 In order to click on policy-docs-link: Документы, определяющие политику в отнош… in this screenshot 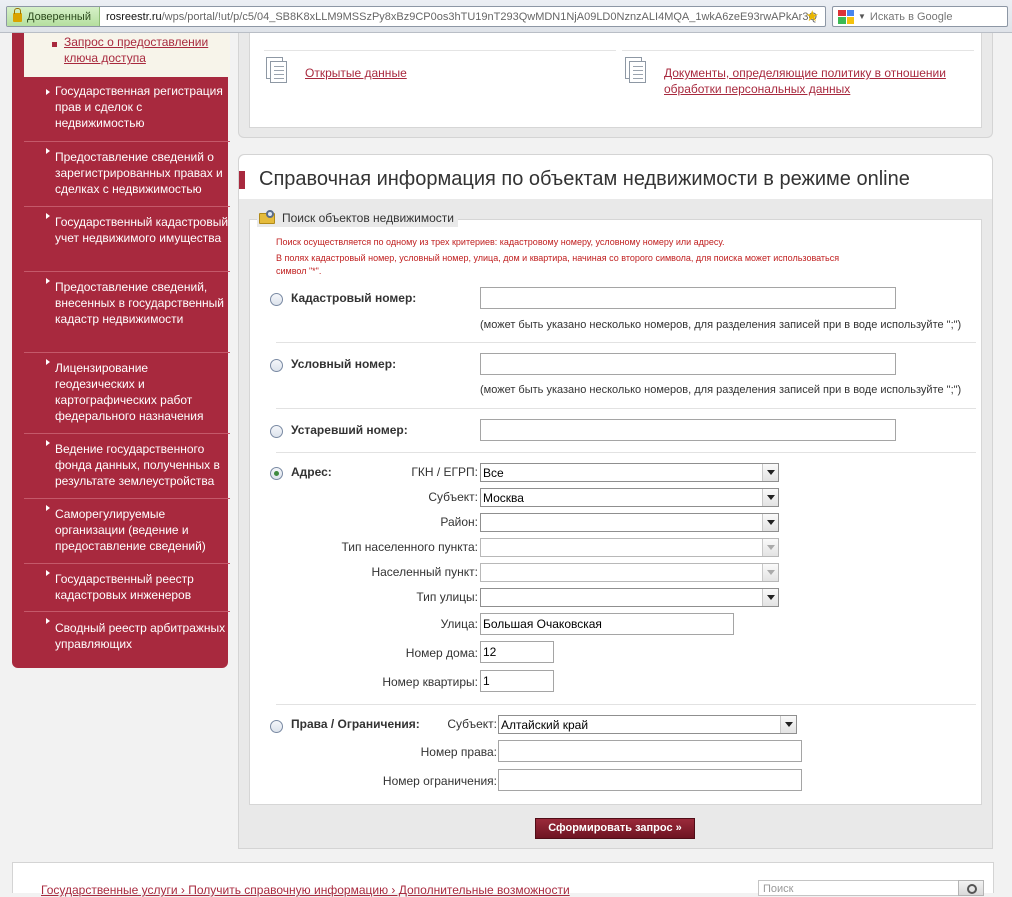, I will do `click(814, 81)`.